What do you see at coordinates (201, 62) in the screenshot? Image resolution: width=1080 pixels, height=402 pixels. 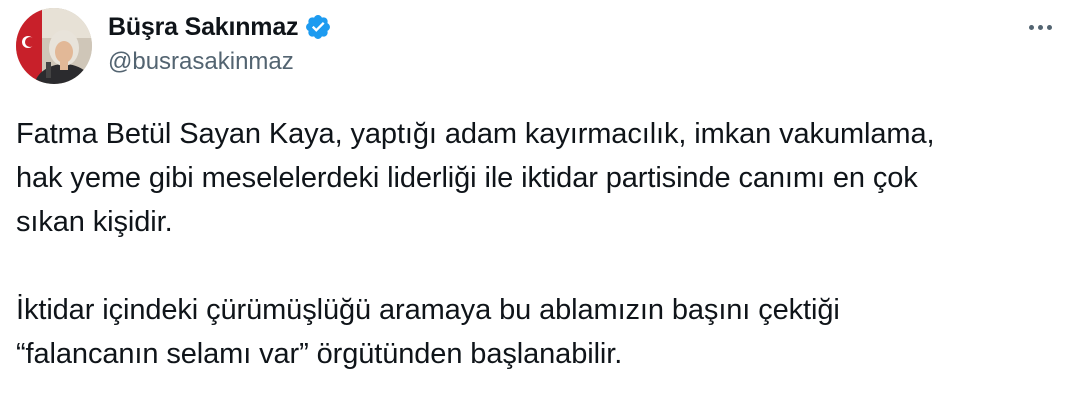 I see `author-handle: @busrasakinmaz` at bounding box center [201, 62].